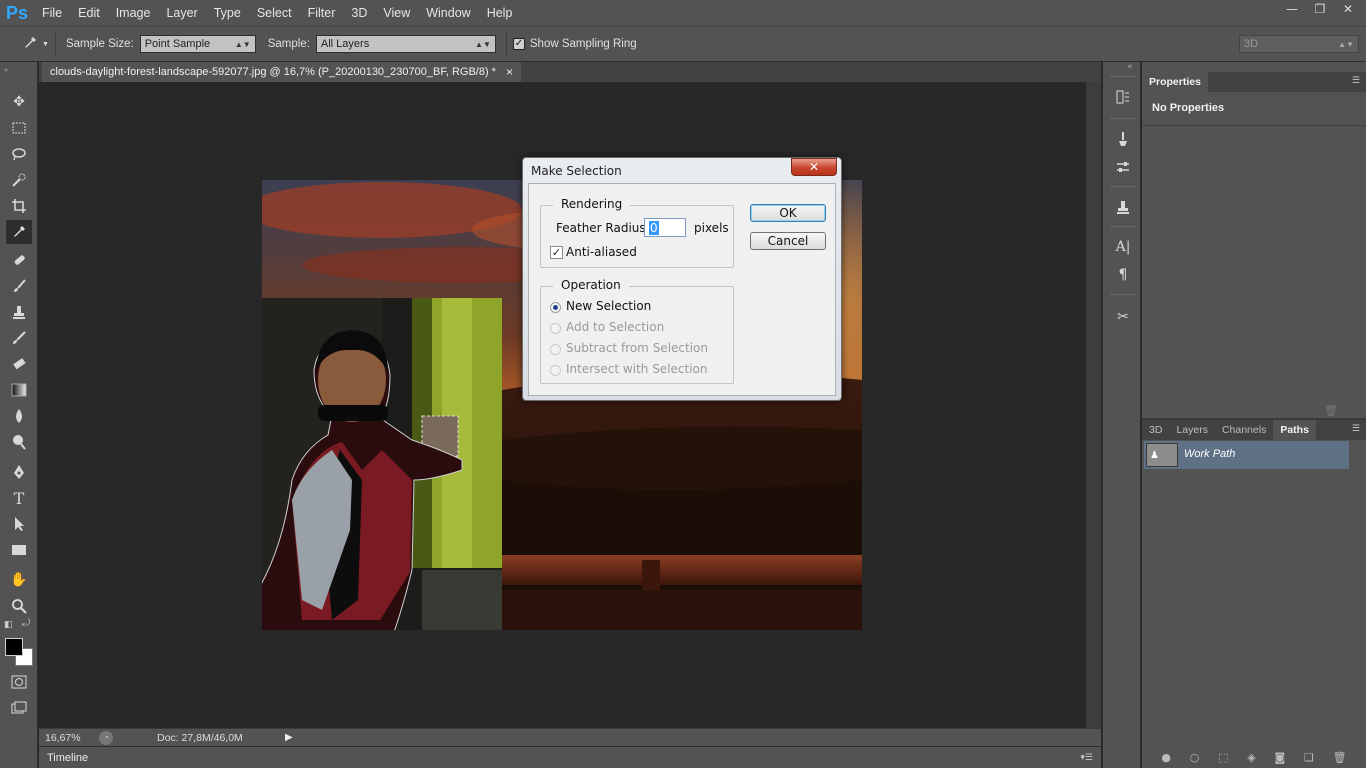 The image size is (1366, 768). I want to click on workspace-select: 3D ▲▼, so click(1299, 44).